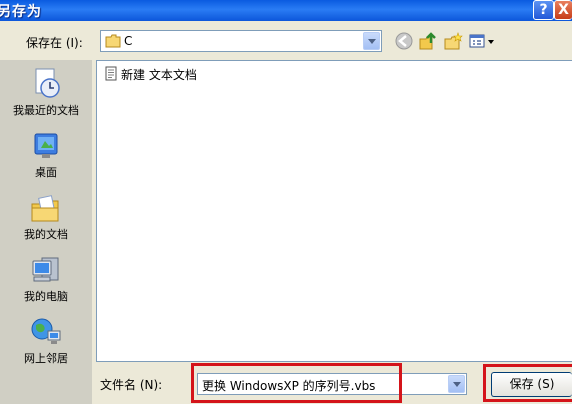  Describe the element at coordinates (21, 12) in the screenshot. I see `window-title: 另存为` at that location.